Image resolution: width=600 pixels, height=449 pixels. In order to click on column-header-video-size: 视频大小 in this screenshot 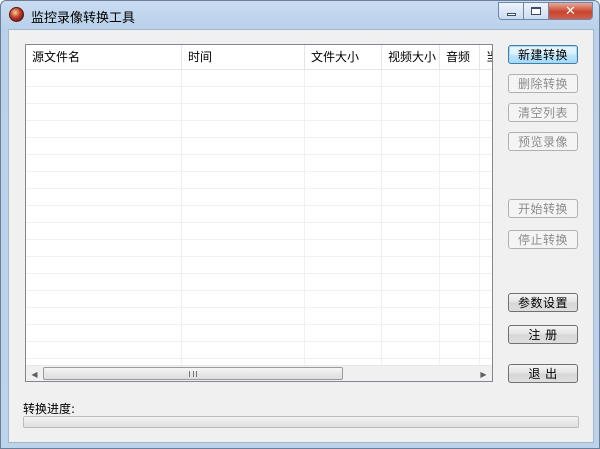, I will do `click(411, 57)`.